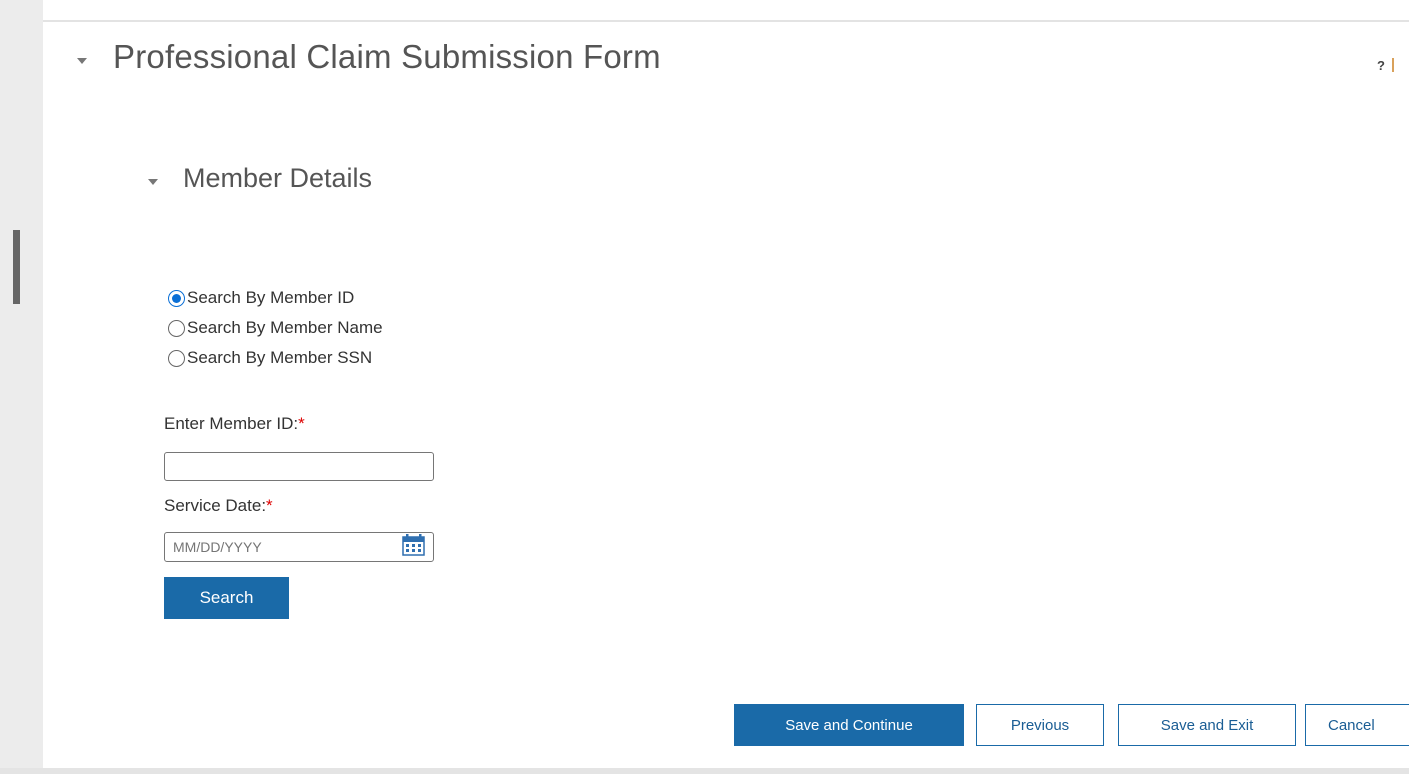 This screenshot has height=774, width=1409. What do you see at coordinates (1381, 65) in the screenshot?
I see `help-icon: ?` at bounding box center [1381, 65].